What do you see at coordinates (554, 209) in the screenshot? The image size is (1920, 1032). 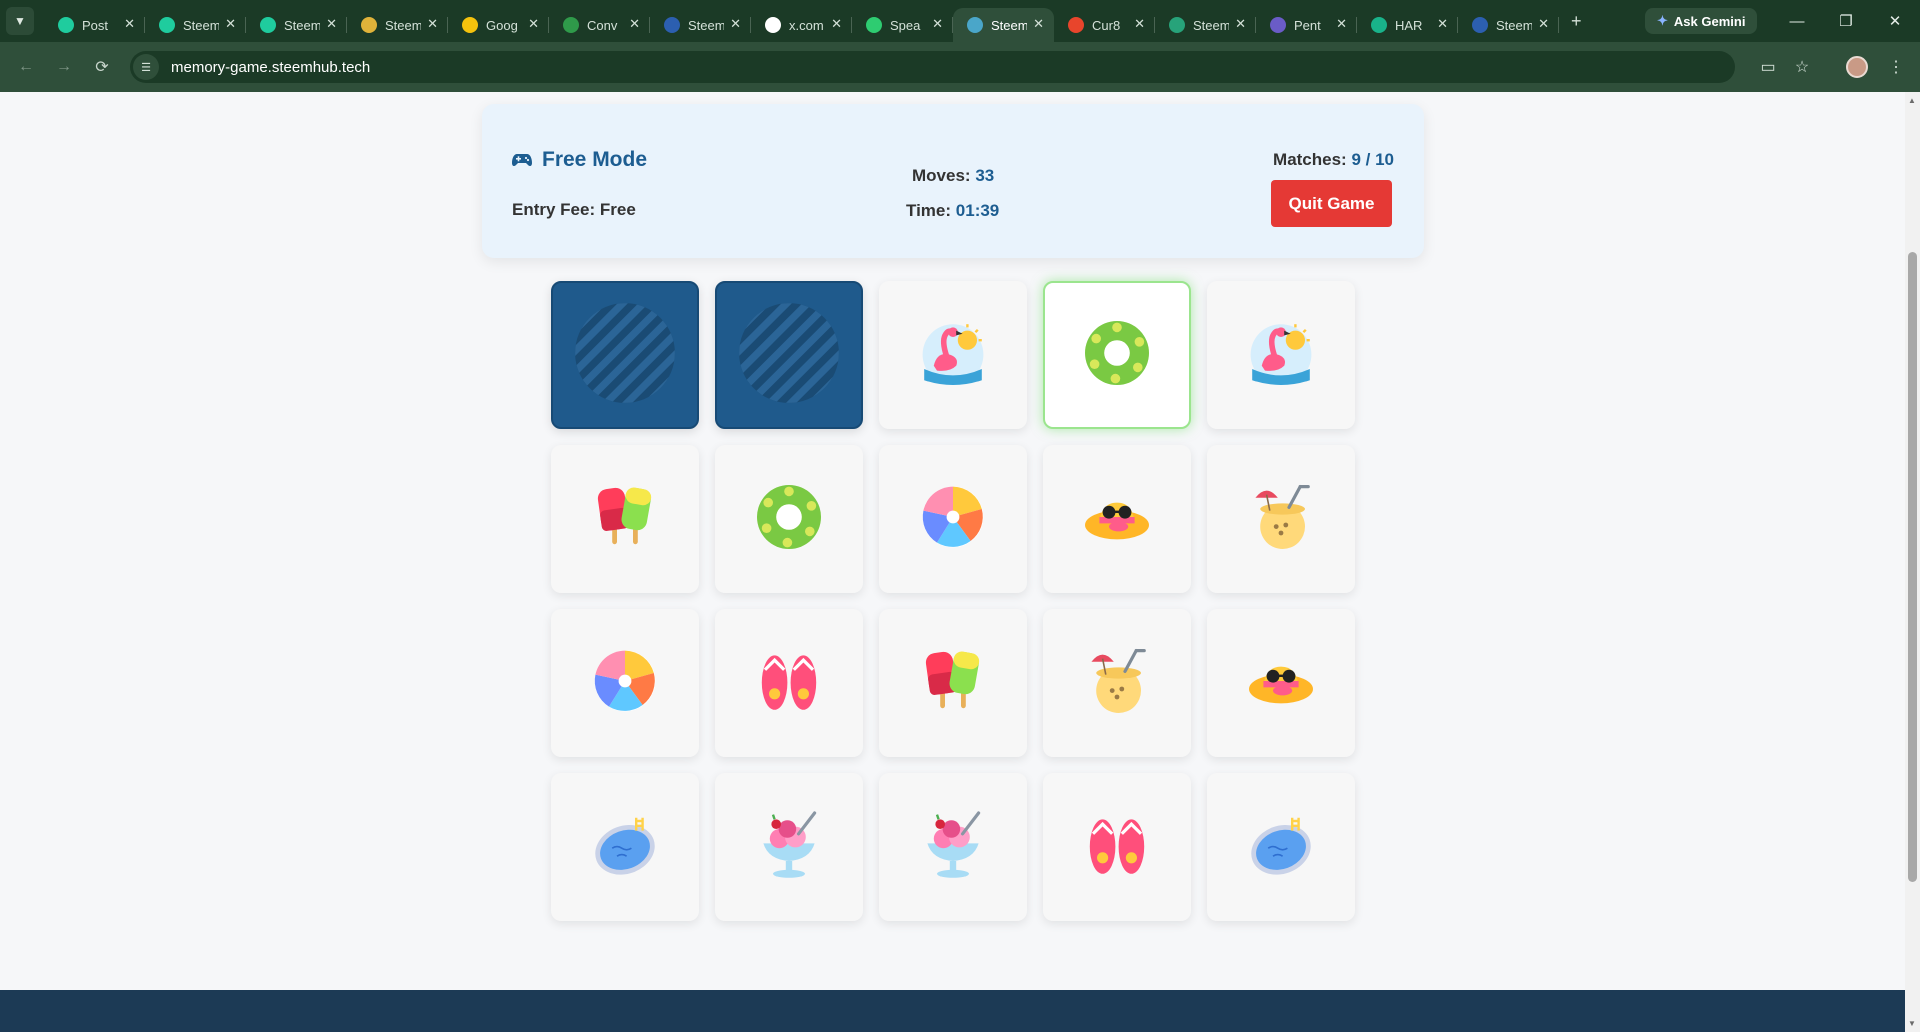 I see `entry-fee-label: Entry Fee:` at bounding box center [554, 209].